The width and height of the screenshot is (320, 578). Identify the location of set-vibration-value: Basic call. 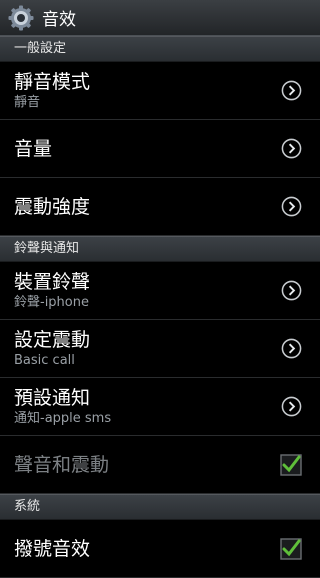
(44, 360).